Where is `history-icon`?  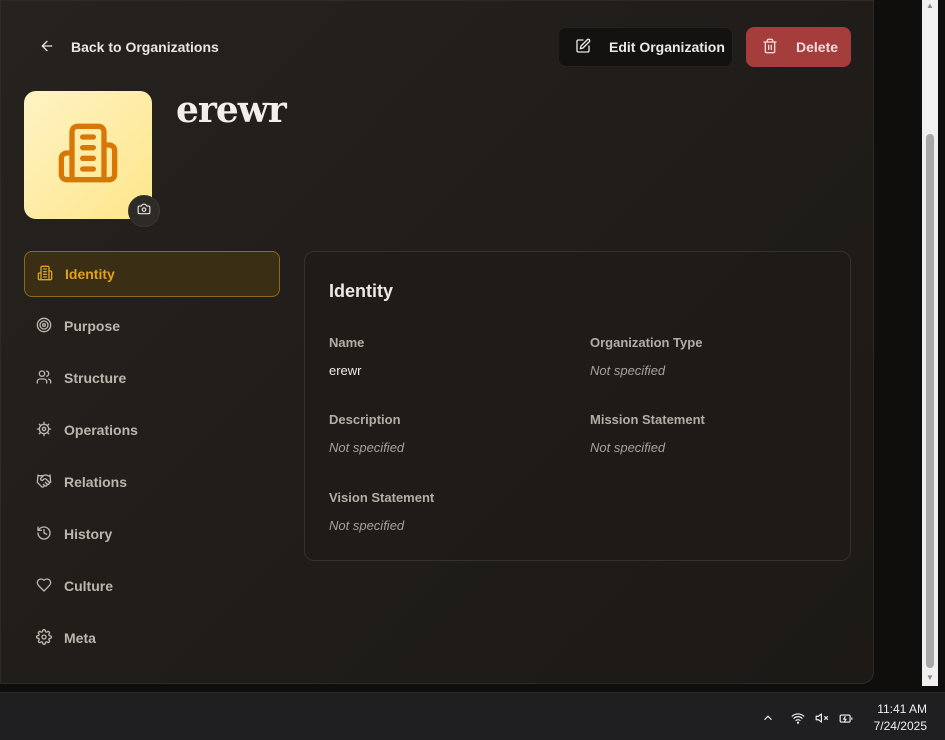
history-icon is located at coordinates (44, 534).